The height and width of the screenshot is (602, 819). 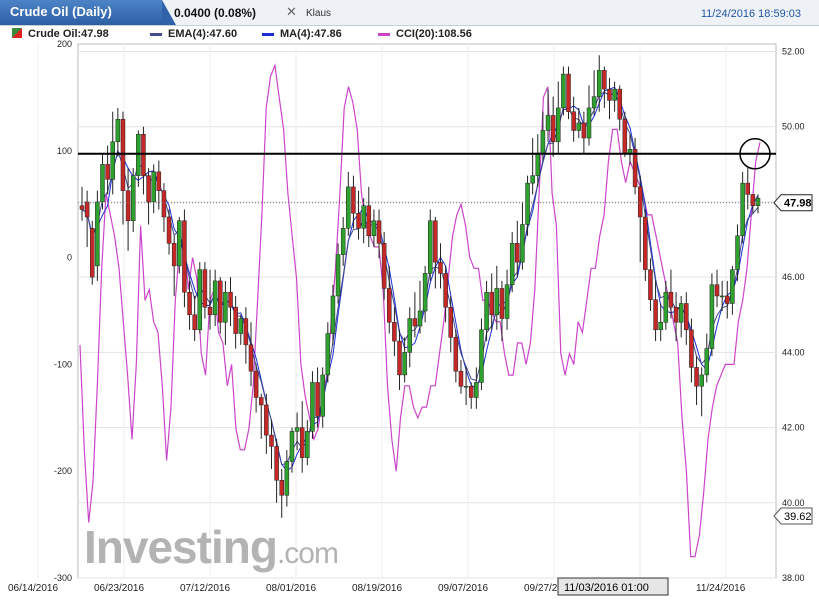 What do you see at coordinates (64, 44) in the screenshot?
I see `cci-tick-label: 200` at bounding box center [64, 44].